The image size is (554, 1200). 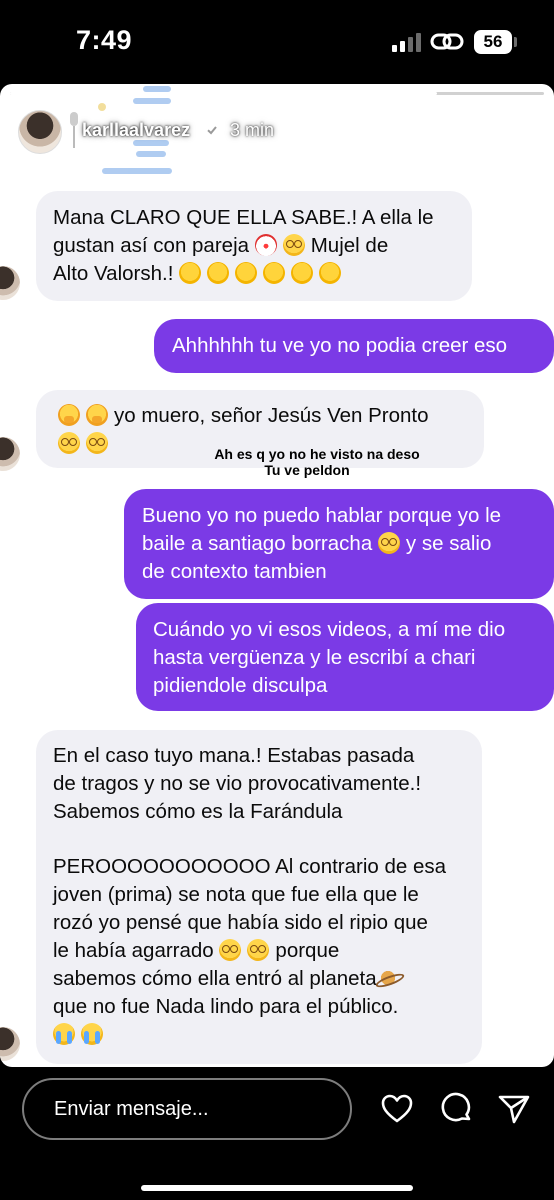 What do you see at coordinates (277, 1188) in the screenshot?
I see `home-indicator` at bounding box center [277, 1188].